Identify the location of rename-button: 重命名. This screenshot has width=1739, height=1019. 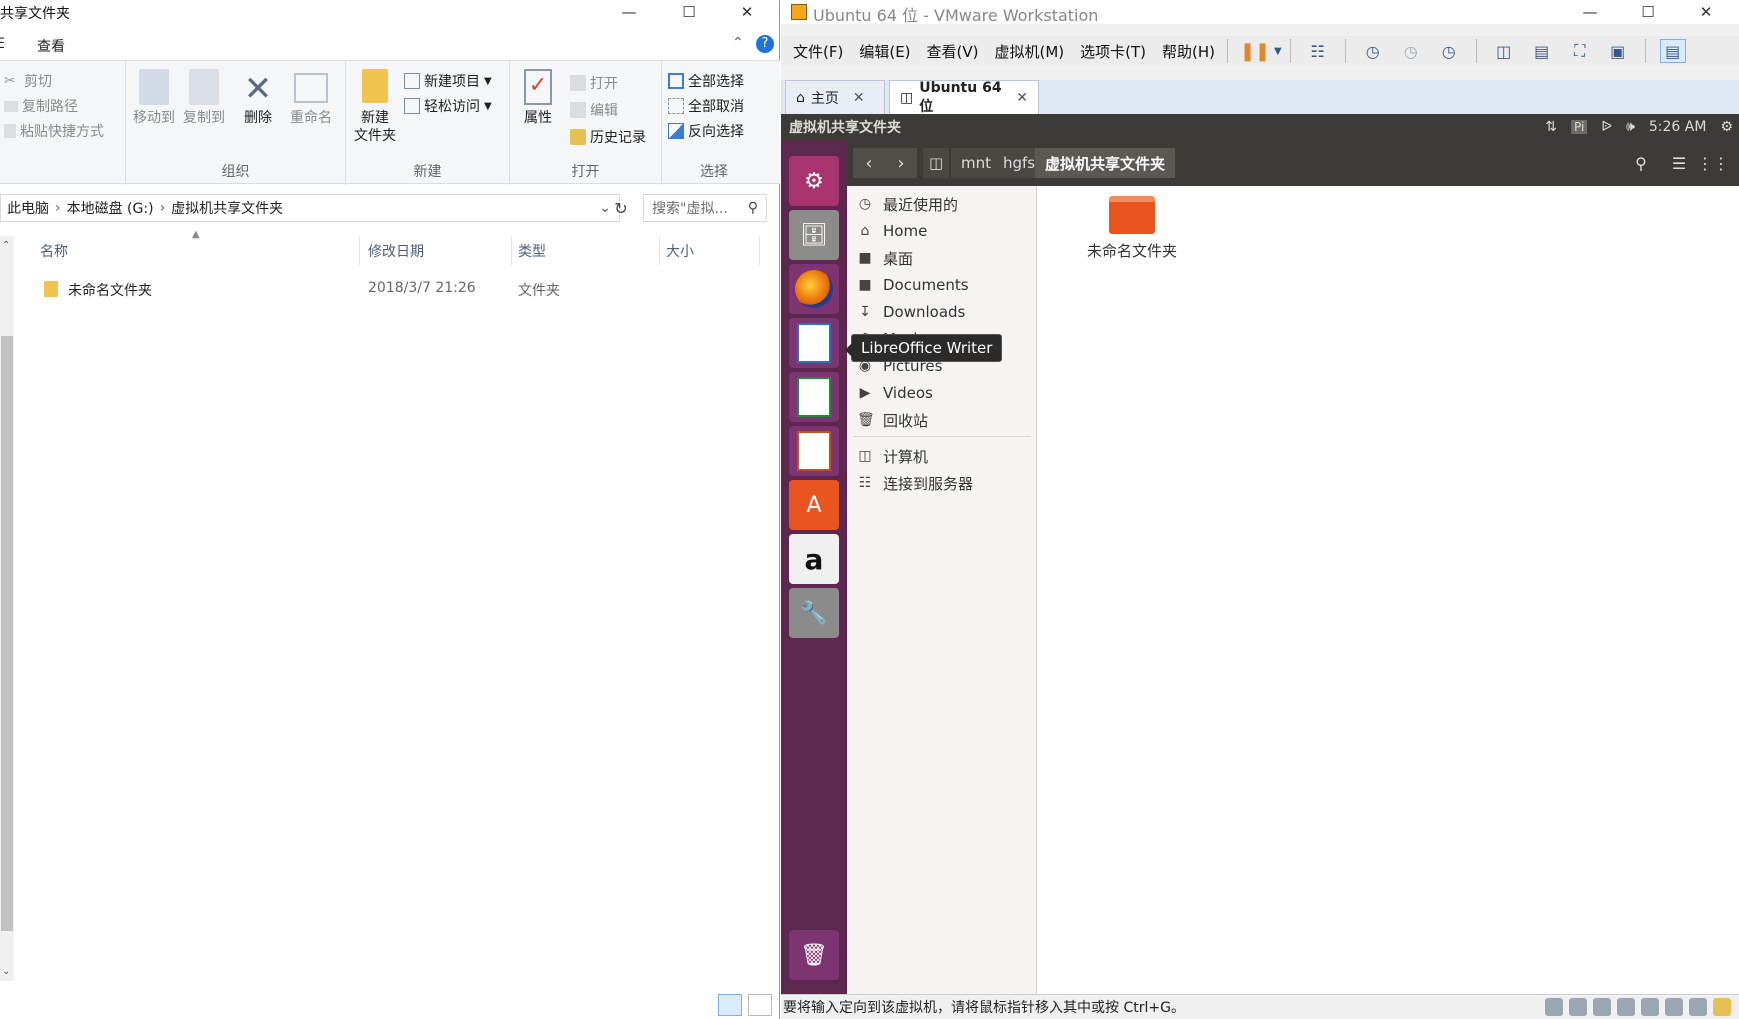
(311, 98).